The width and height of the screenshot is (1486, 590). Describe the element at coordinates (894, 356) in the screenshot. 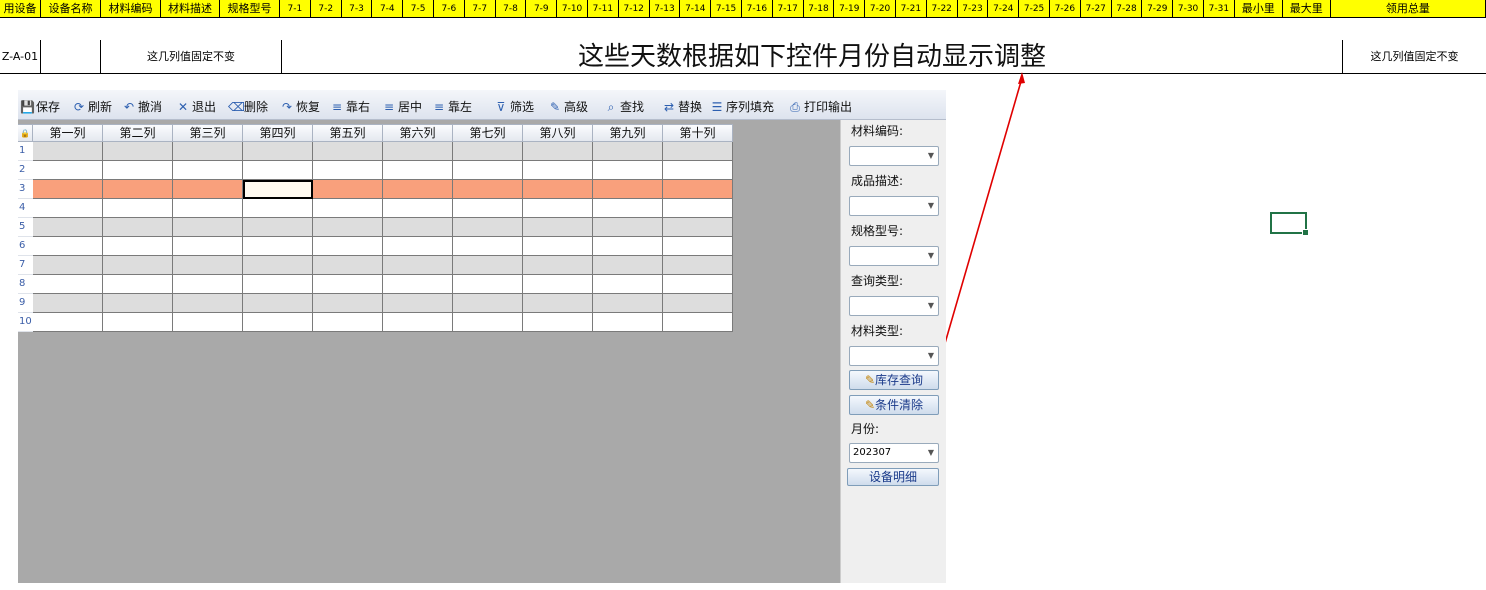

I see `material-type-combo: ▼` at that location.